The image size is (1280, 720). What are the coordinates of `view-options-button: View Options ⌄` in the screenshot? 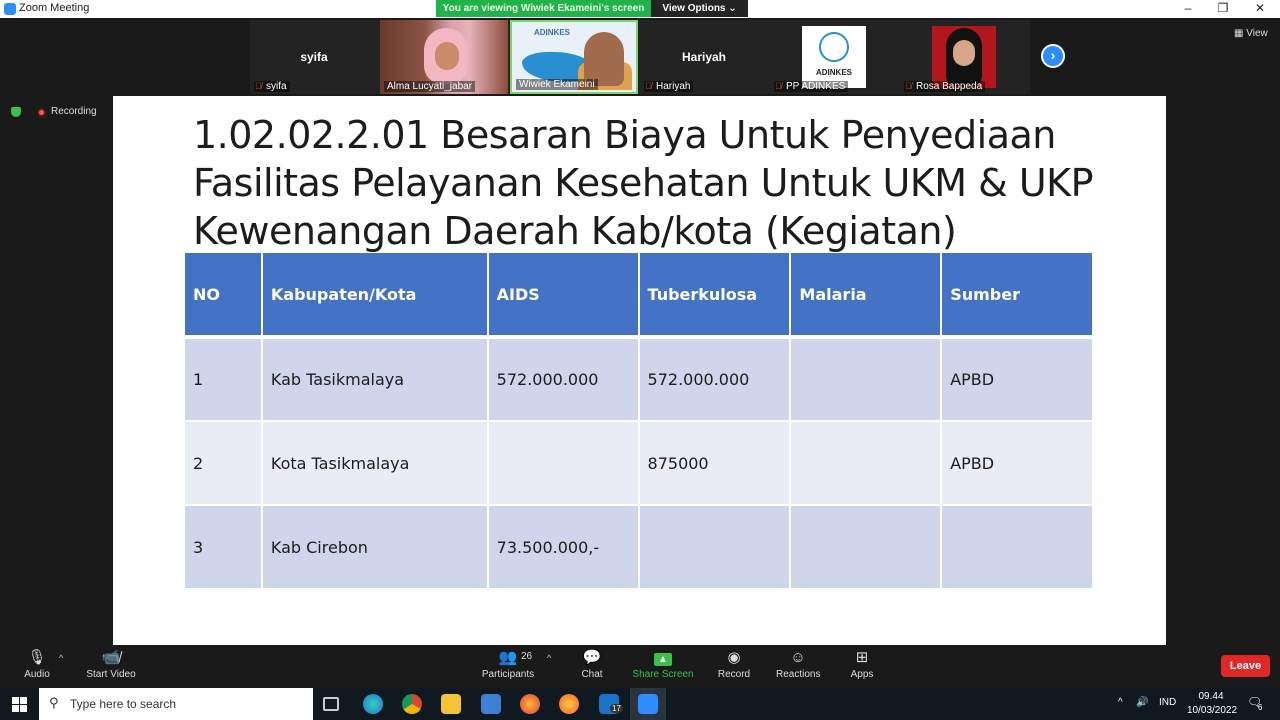 It's located at (699, 8).